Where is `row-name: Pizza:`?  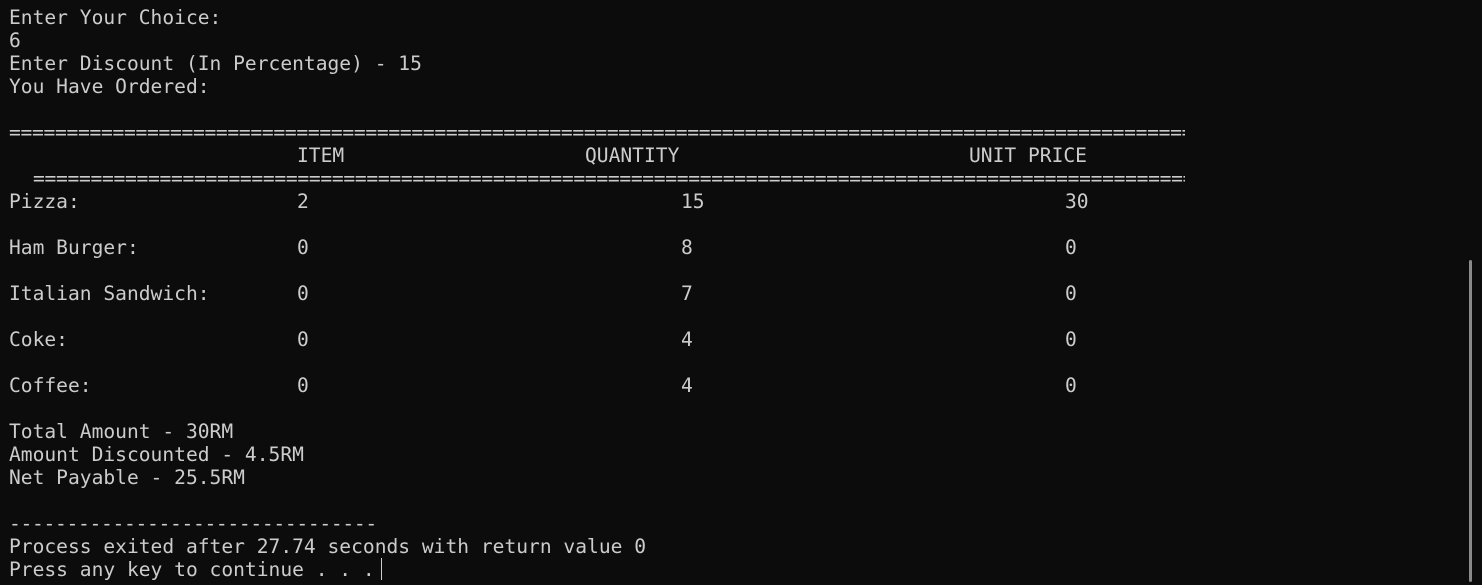 row-name: Pizza: is located at coordinates (44, 201).